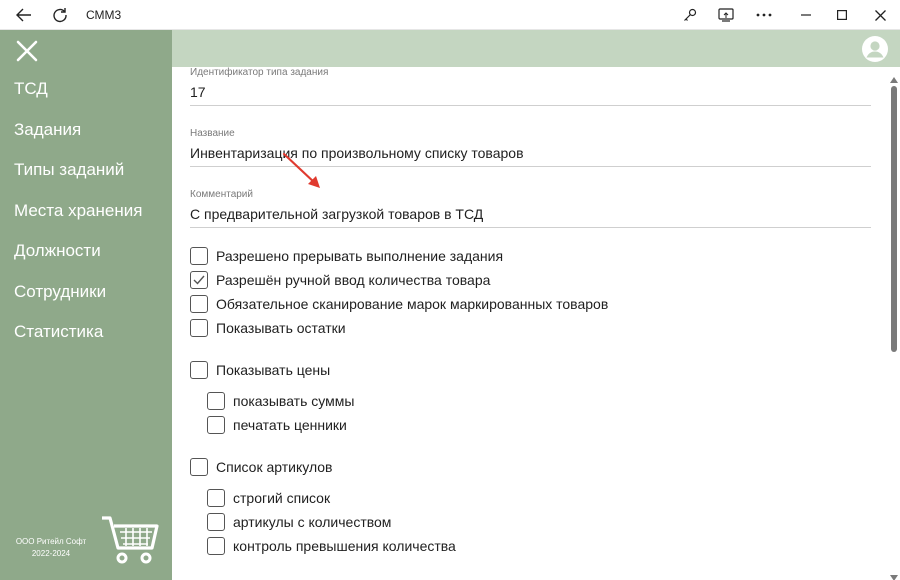  Describe the element at coordinates (51, 548) in the screenshot. I see `copyright: ООО Ритейл Софт 2022-2024` at that location.